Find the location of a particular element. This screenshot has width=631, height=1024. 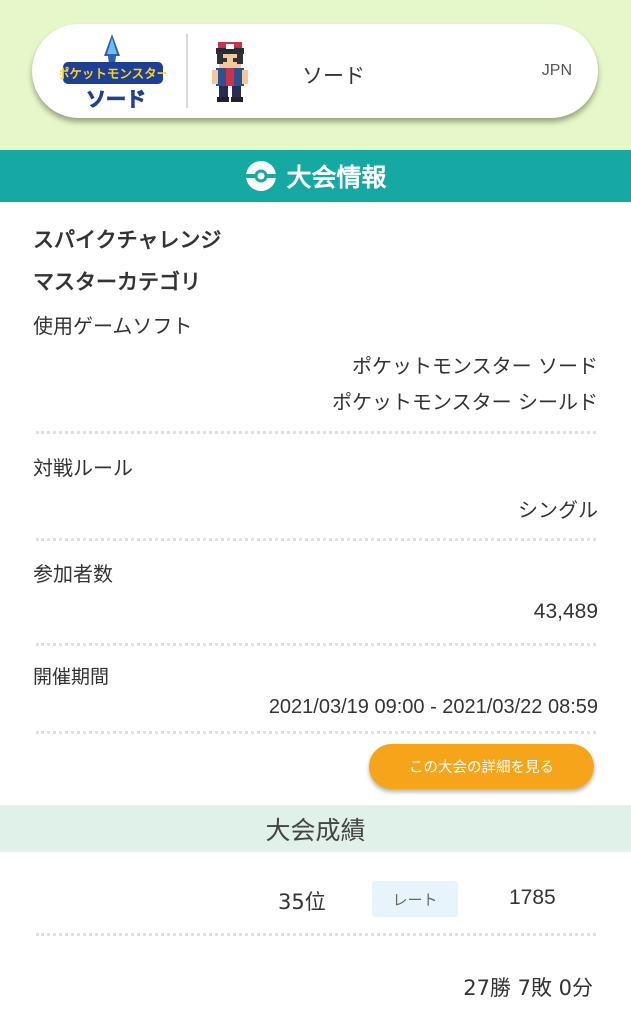

region-code: JPN is located at coordinates (556, 70).